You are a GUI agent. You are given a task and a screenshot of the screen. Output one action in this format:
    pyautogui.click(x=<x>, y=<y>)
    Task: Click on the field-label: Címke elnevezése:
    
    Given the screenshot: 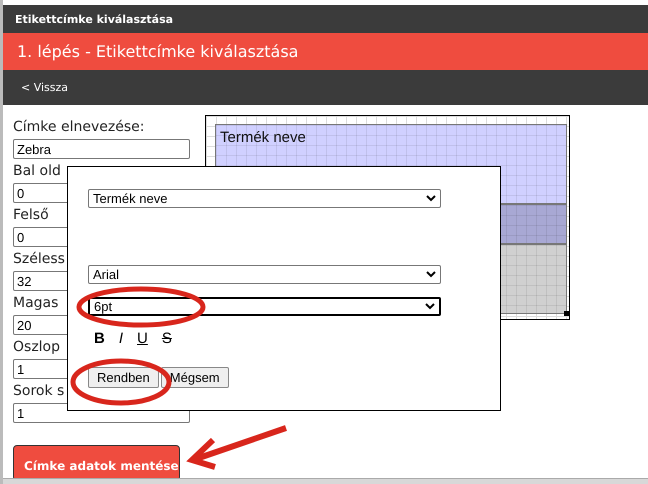 What is the action you would take?
    pyautogui.click(x=78, y=127)
    